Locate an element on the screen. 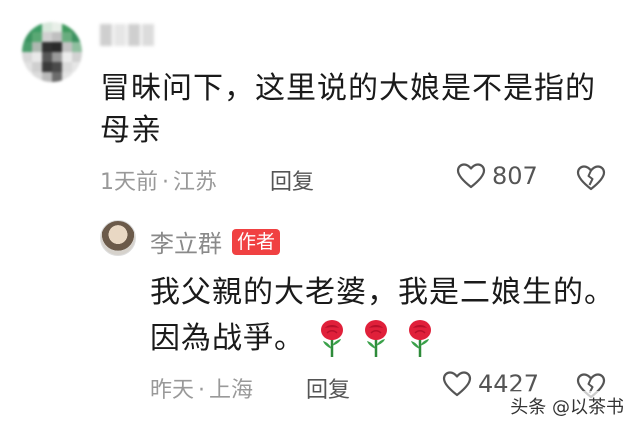 This screenshot has height=431, width=640. reply-meta: 昨天 · 上海 is located at coordinates (201, 388).